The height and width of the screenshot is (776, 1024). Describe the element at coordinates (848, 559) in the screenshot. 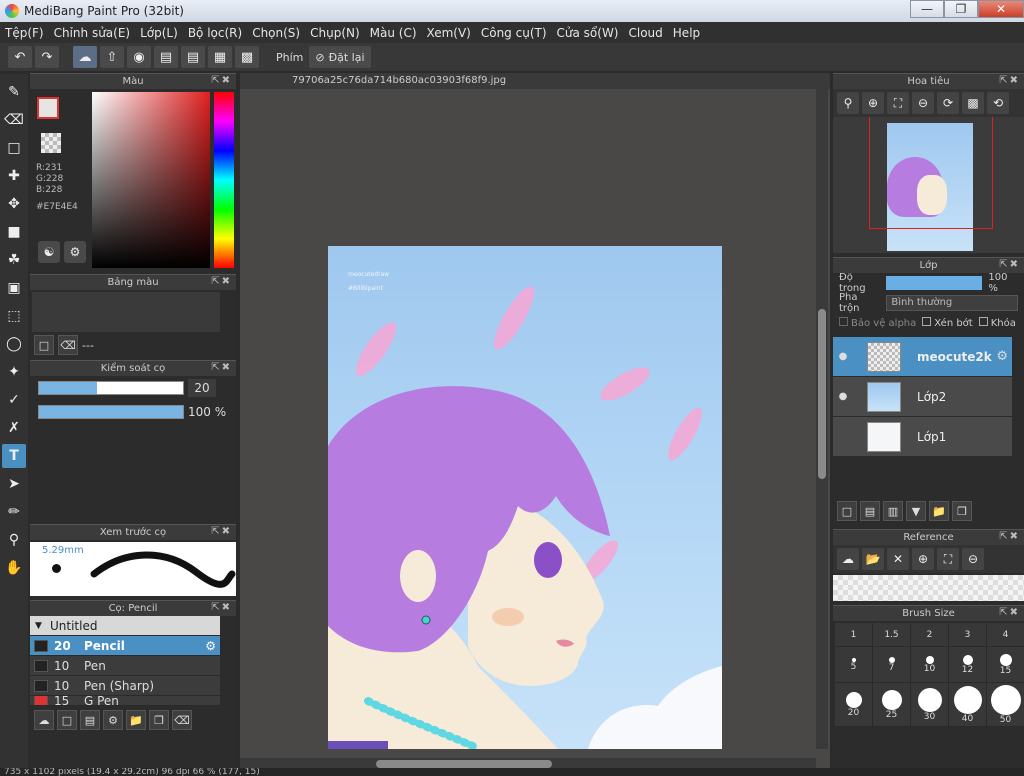

I see `cloud-upload-icon: ☁` at that location.